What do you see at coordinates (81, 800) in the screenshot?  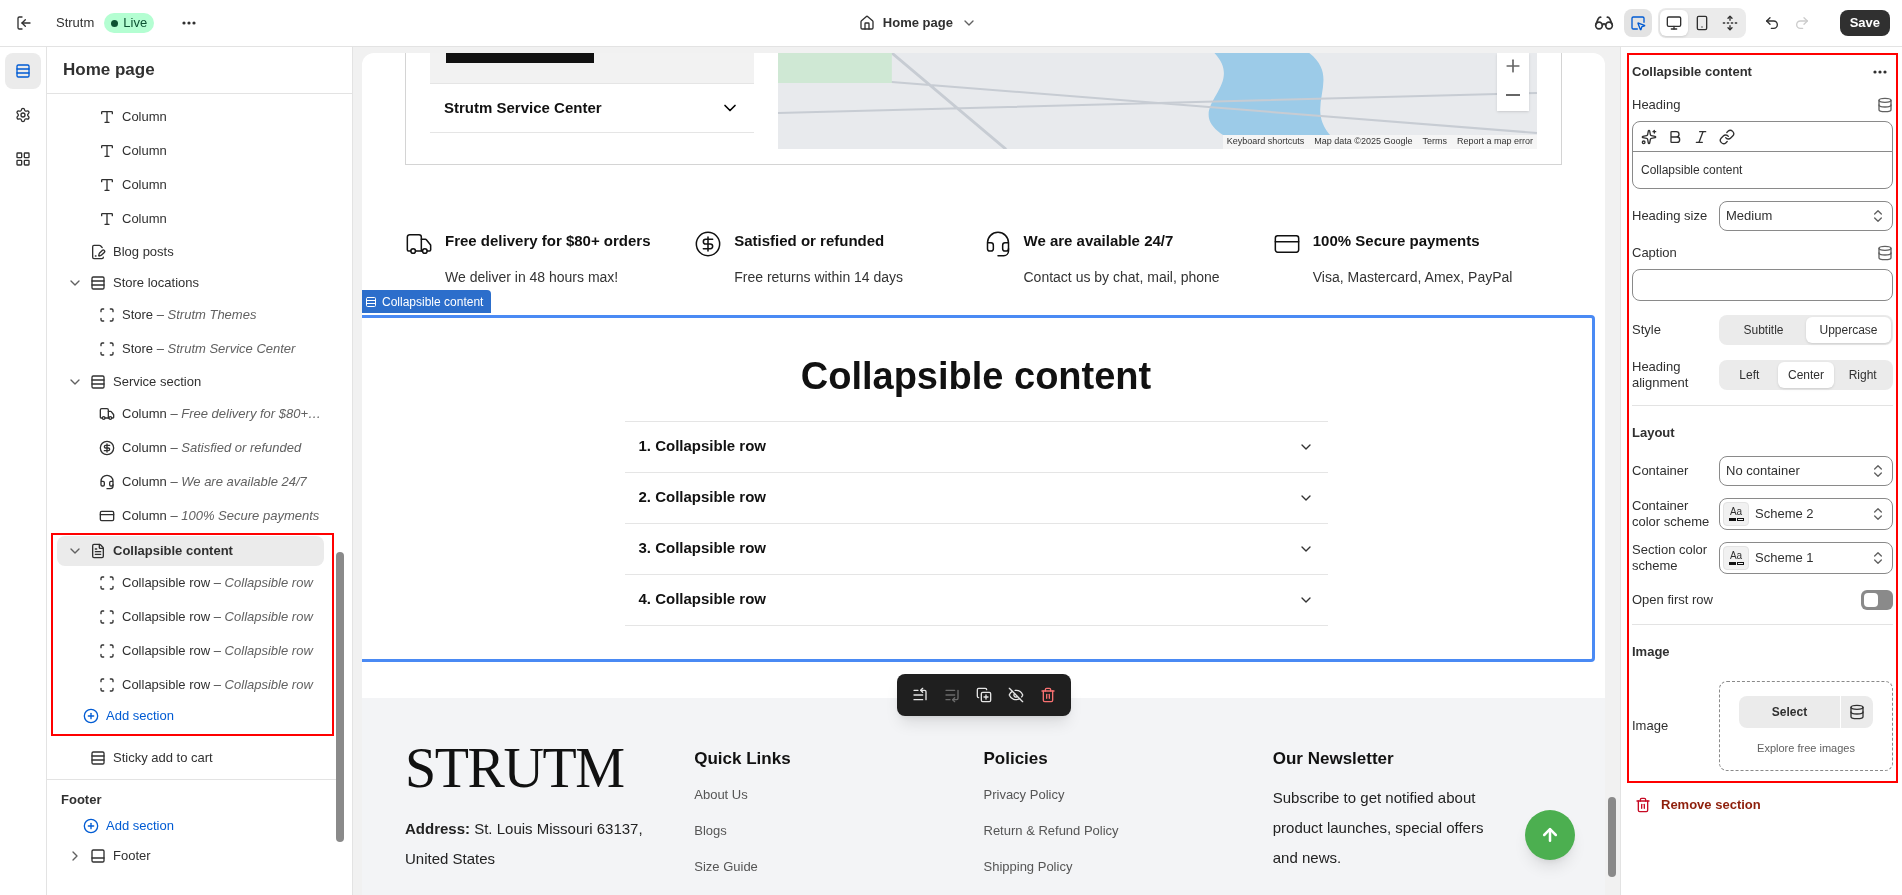 I see `group-title: Footer` at bounding box center [81, 800].